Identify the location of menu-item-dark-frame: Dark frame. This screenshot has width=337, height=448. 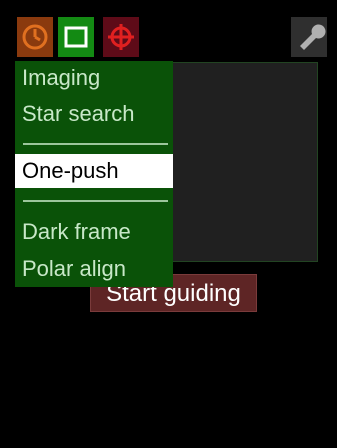
(94, 232).